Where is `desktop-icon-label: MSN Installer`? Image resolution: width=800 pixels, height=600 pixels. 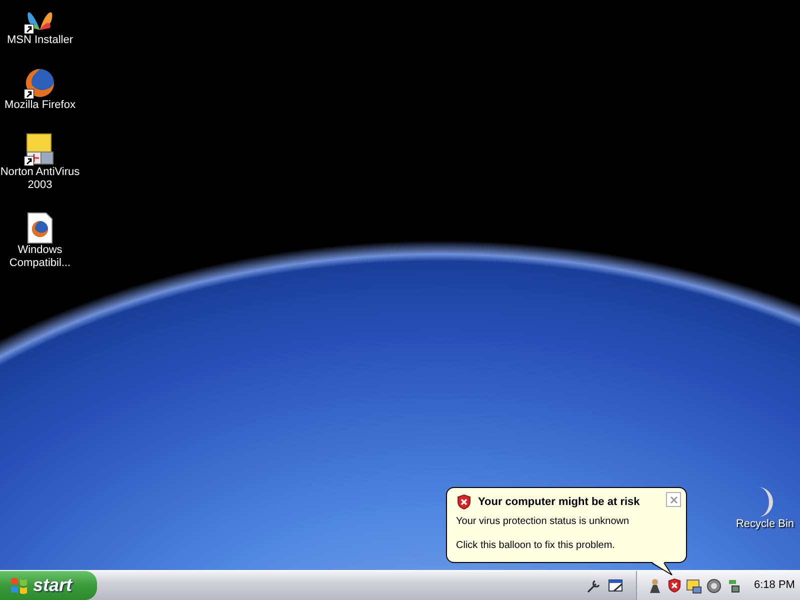
desktop-icon-label: MSN Installer is located at coordinates (40, 40).